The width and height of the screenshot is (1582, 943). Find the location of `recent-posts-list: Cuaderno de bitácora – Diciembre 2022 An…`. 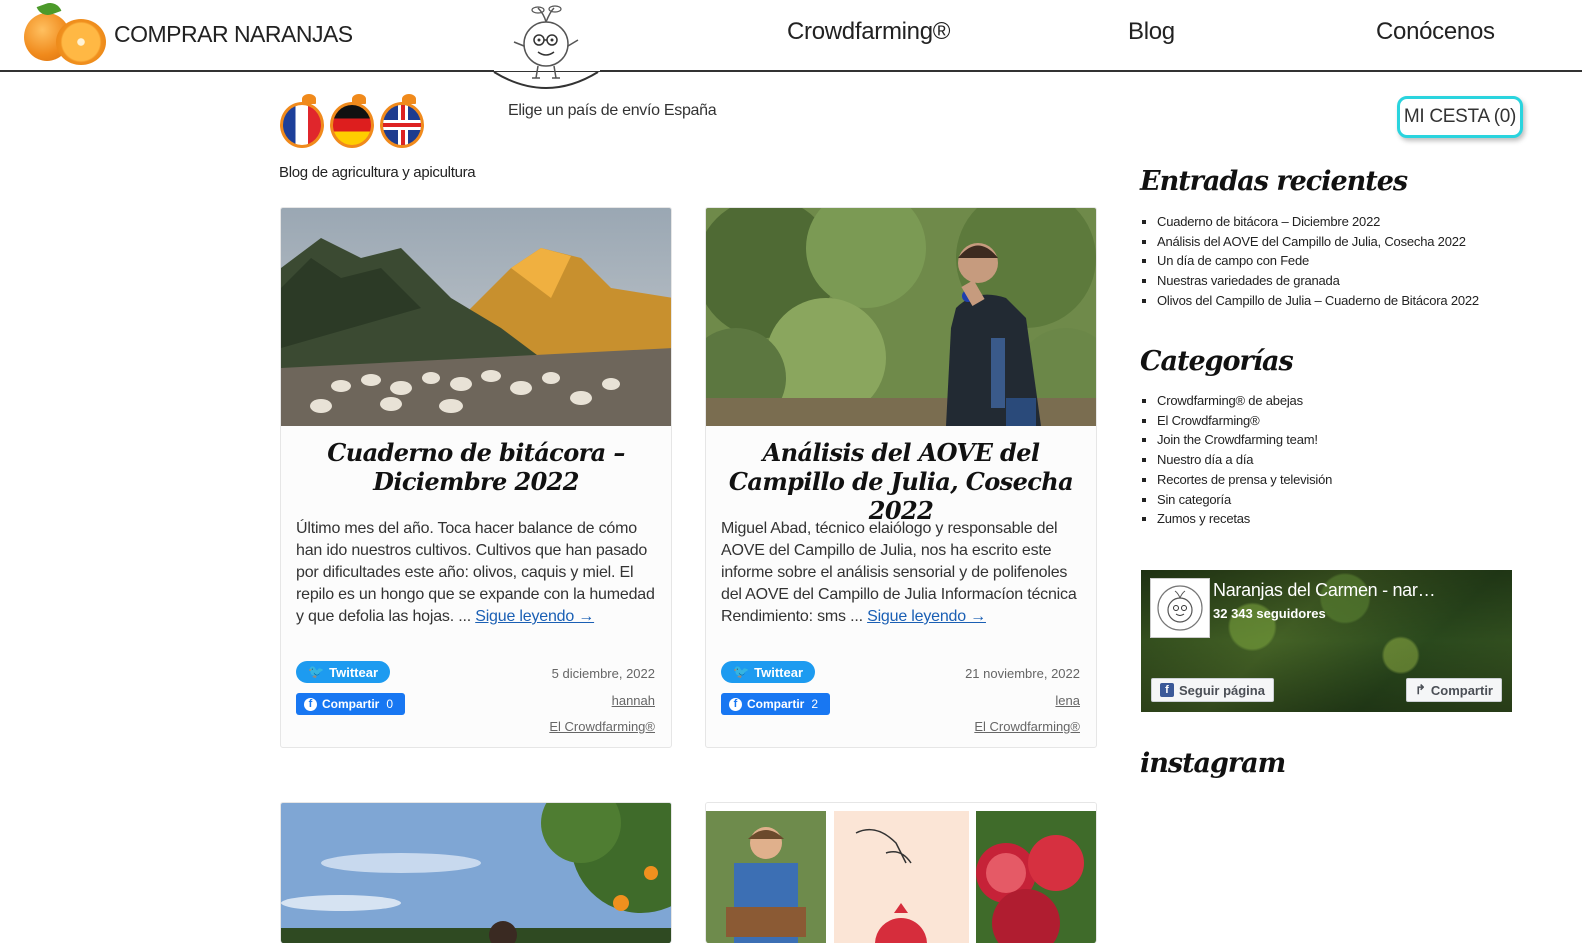

recent-posts-list: Cuaderno de bitácora – Diciembre 2022 An… is located at coordinates (1318, 261).